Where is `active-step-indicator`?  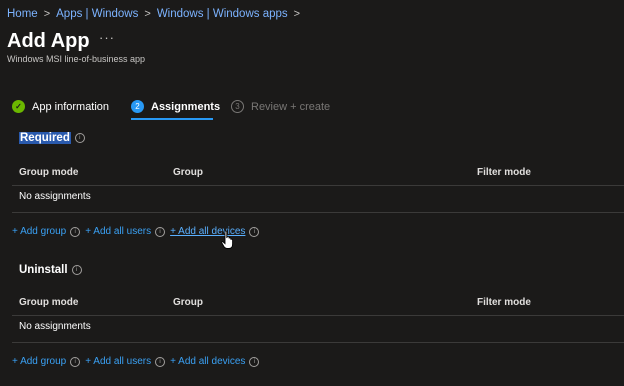
active-step-indicator is located at coordinates (172, 119).